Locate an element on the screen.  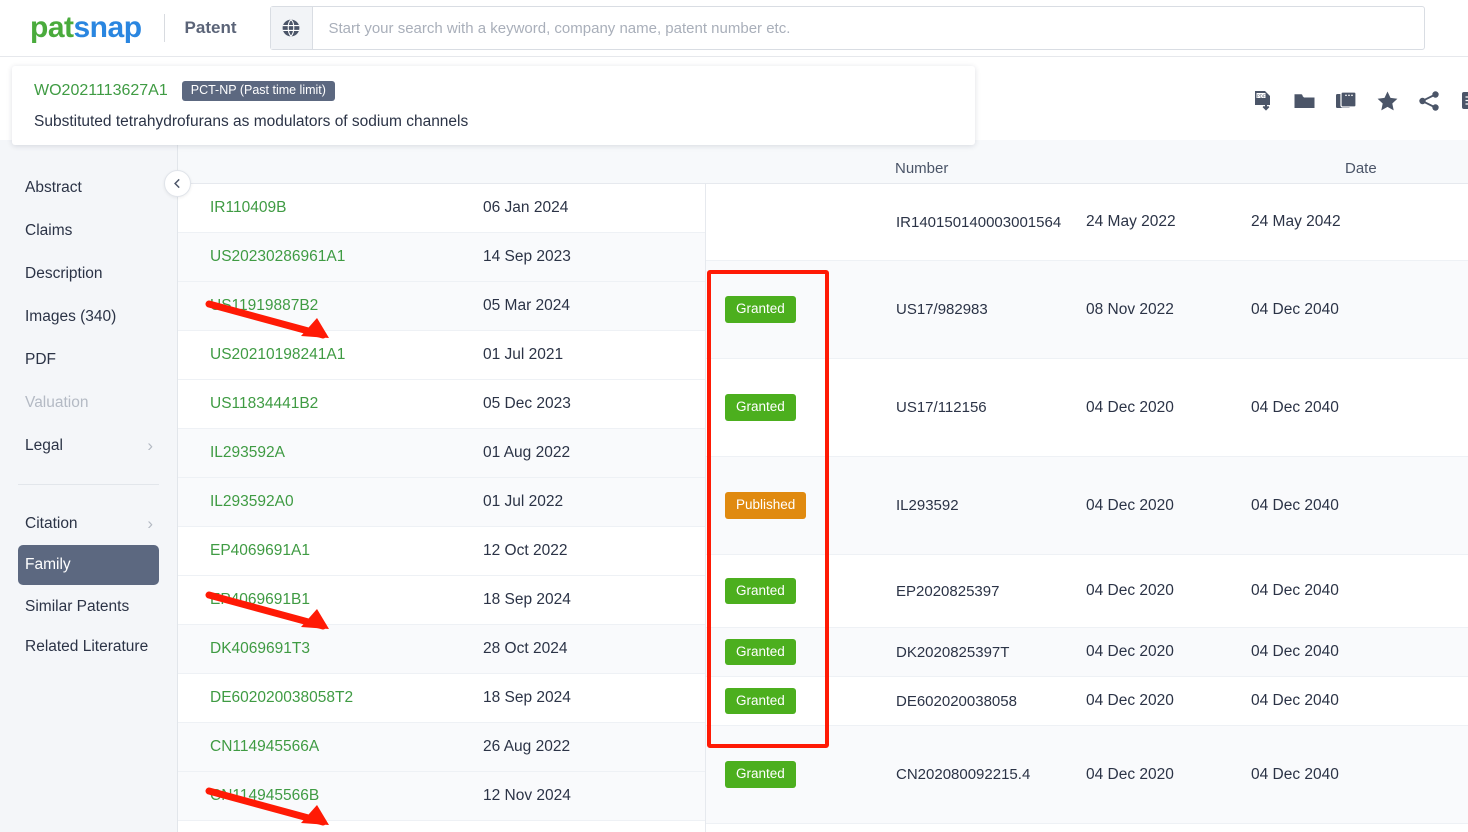
publication-row: US20210198241A1 01 Jul 2021 is located at coordinates (441, 355).